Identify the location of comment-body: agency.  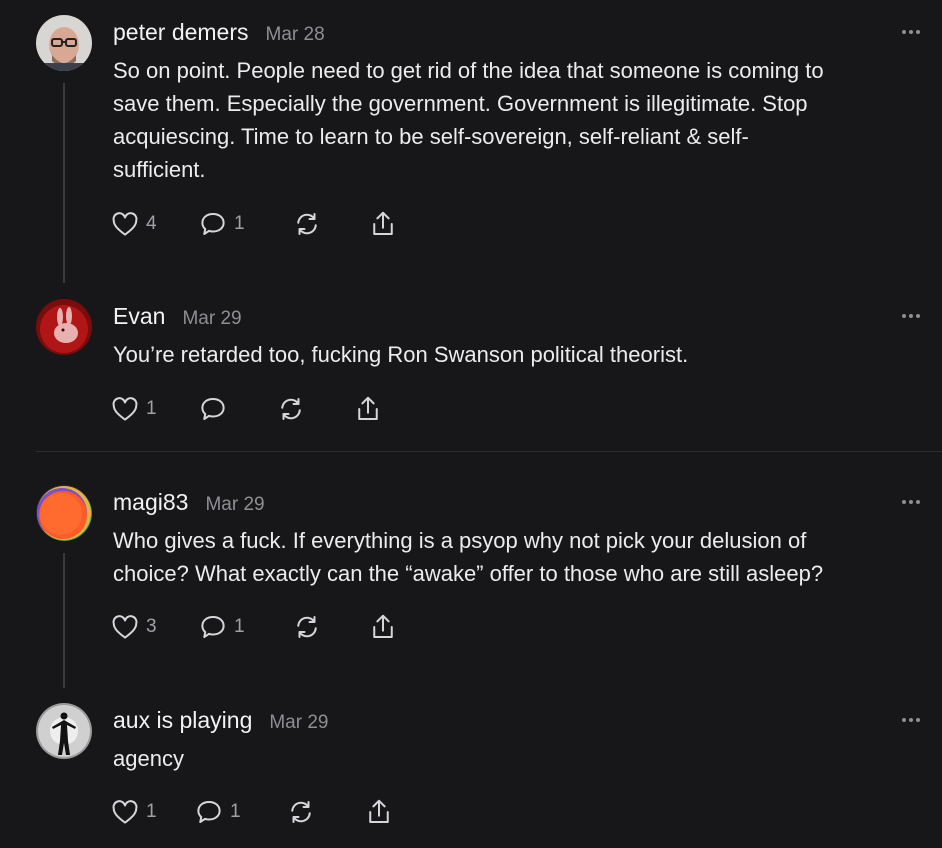
(518, 758).